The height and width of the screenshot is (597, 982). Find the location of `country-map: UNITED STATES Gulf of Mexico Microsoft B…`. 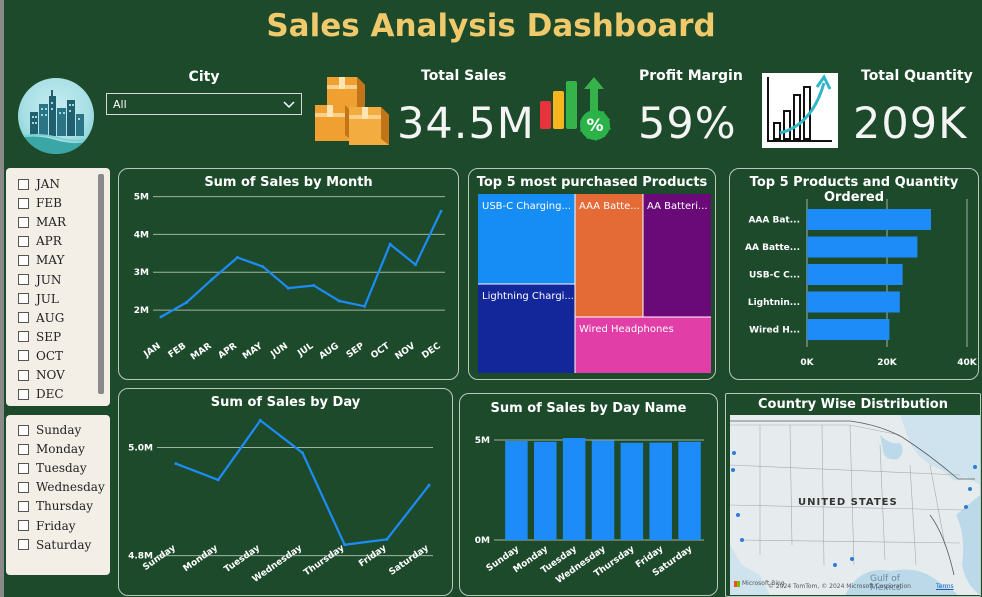

country-map: UNITED STATES Gulf of Mexico Microsoft B… is located at coordinates (855, 505).